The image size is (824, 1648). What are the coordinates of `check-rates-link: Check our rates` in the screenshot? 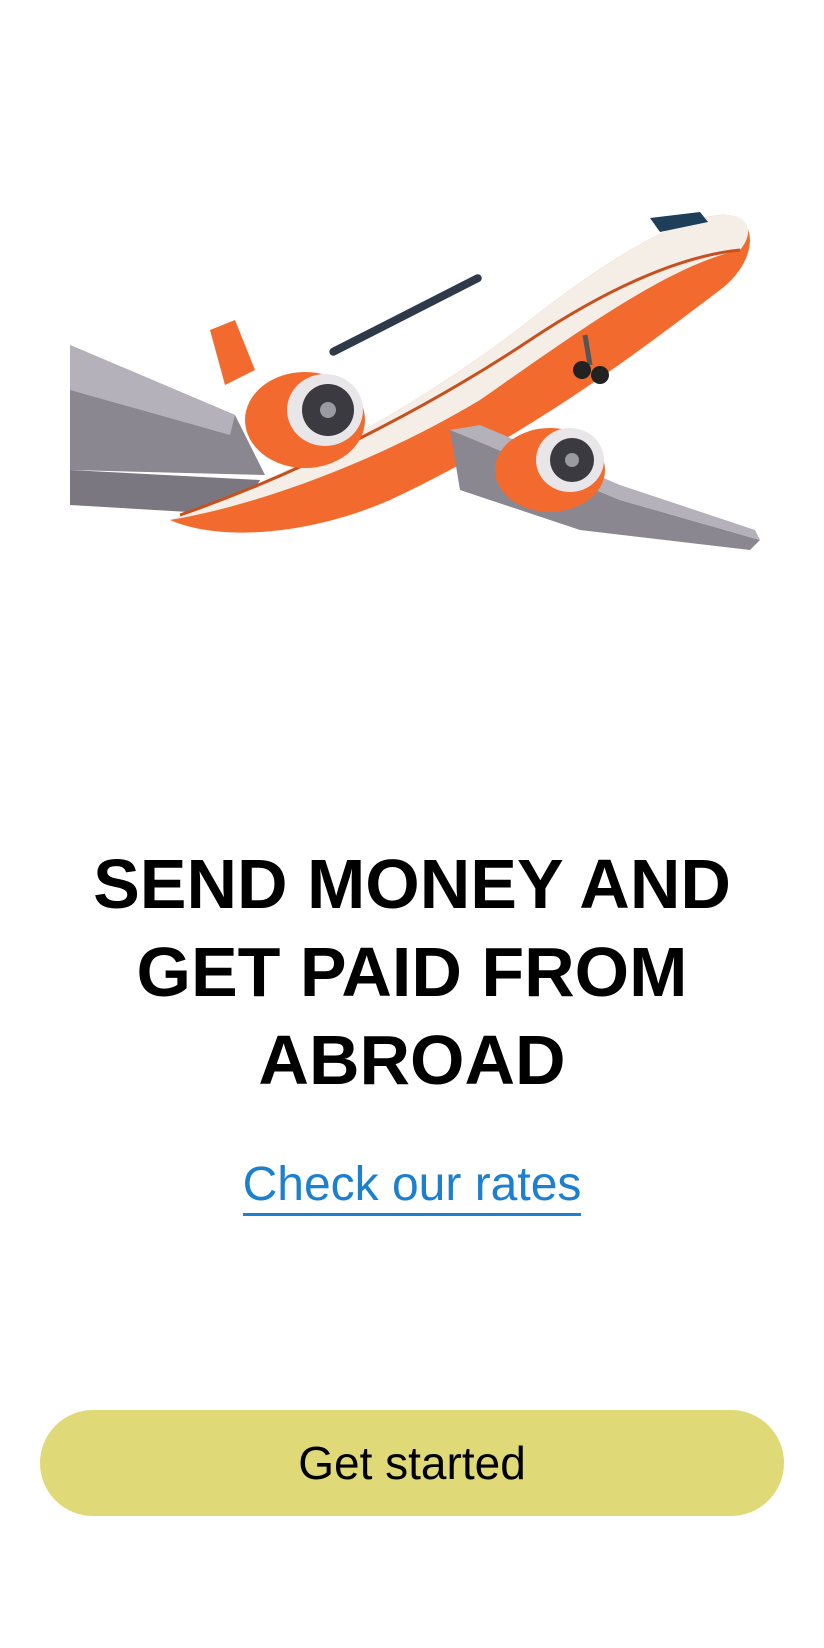 It's located at (412, 1185).